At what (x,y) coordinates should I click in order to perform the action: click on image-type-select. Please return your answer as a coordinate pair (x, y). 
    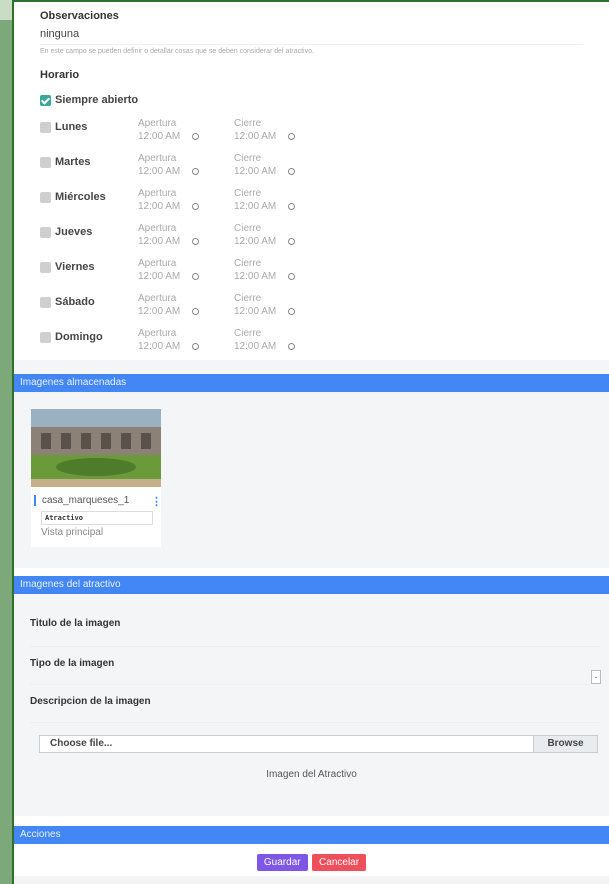
    Looking at the image, I should click on (309, 684).